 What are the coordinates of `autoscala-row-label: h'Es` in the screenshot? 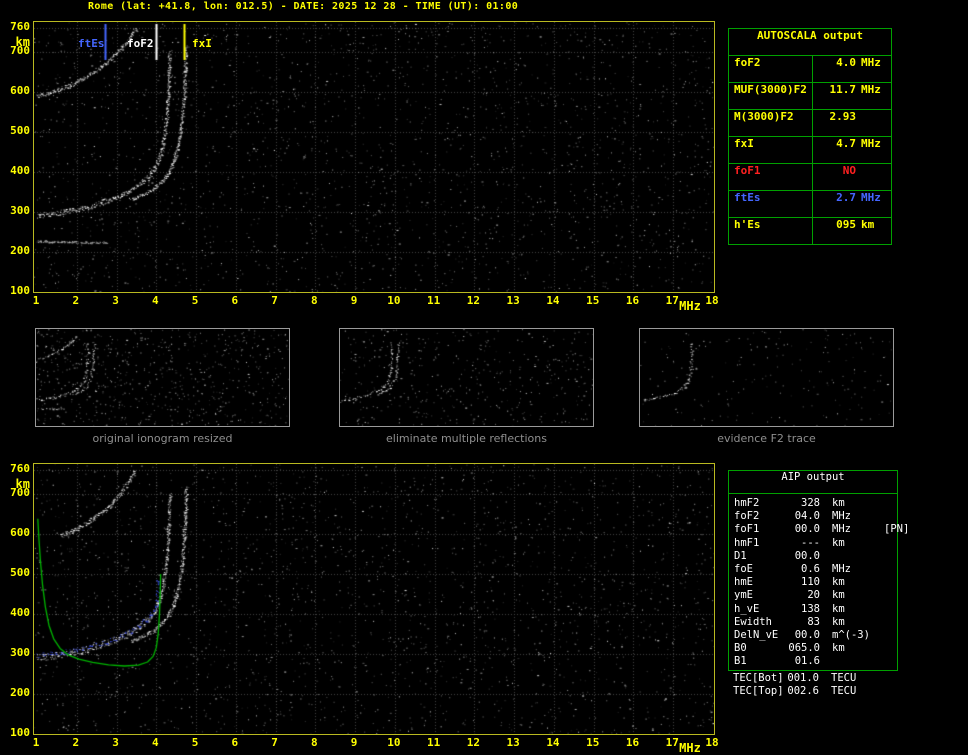 It's located at (771, 231).